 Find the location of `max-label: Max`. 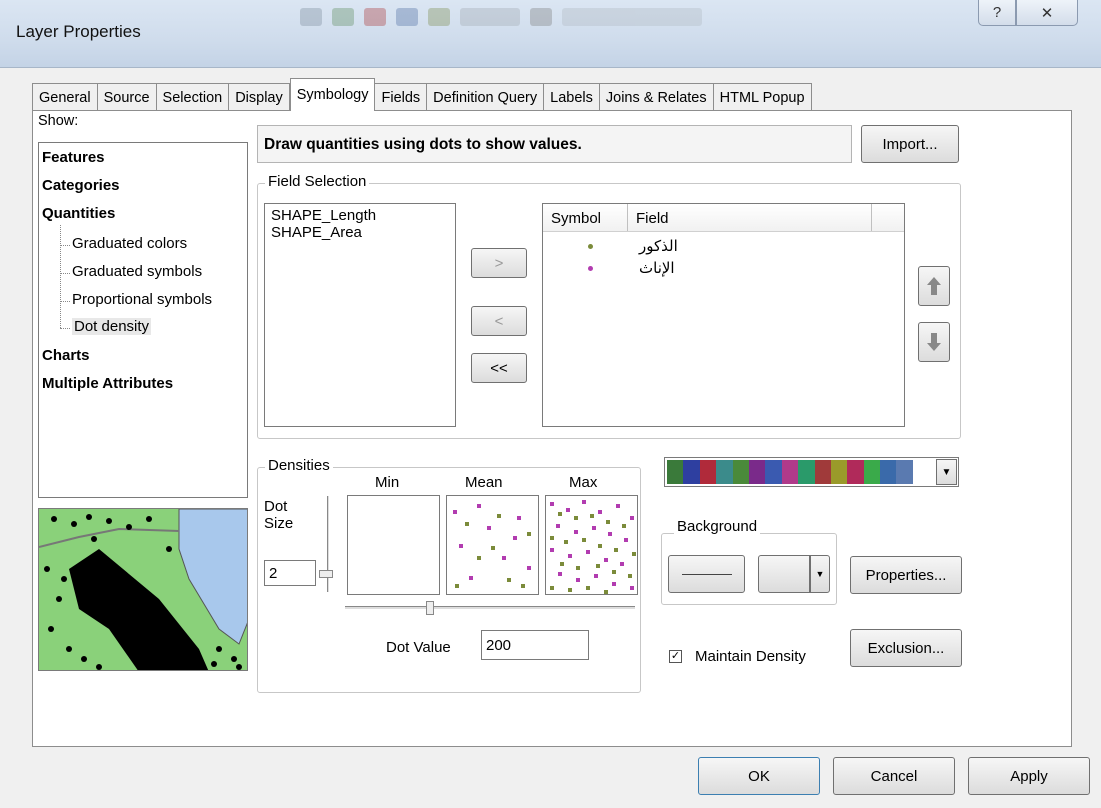

max-label: Max is located at coordinates (583, 482).